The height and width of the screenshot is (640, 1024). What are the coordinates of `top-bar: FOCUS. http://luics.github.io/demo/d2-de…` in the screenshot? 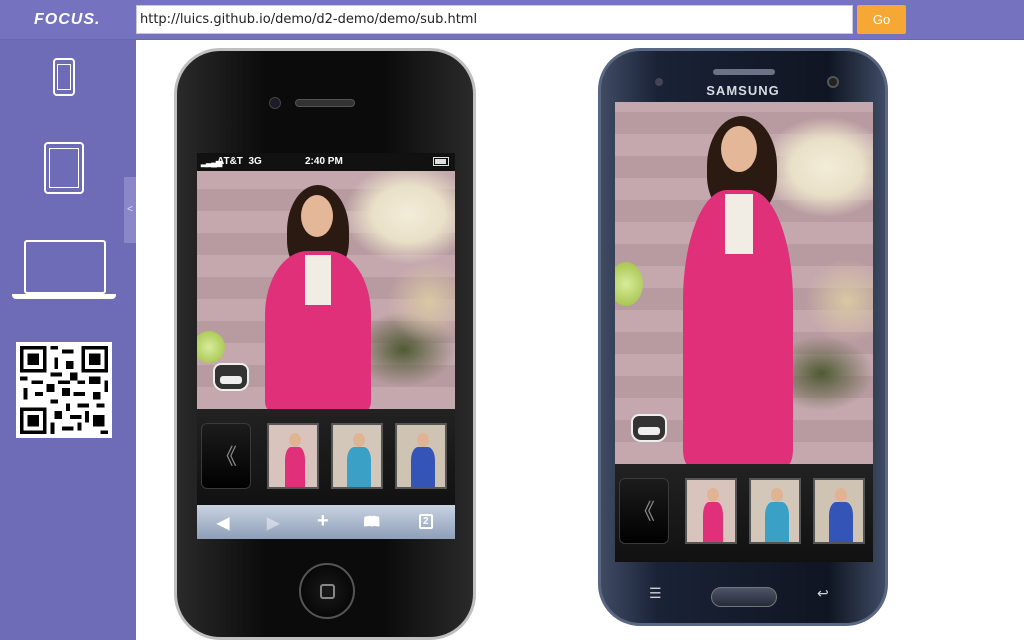 It's located at (512, 20).